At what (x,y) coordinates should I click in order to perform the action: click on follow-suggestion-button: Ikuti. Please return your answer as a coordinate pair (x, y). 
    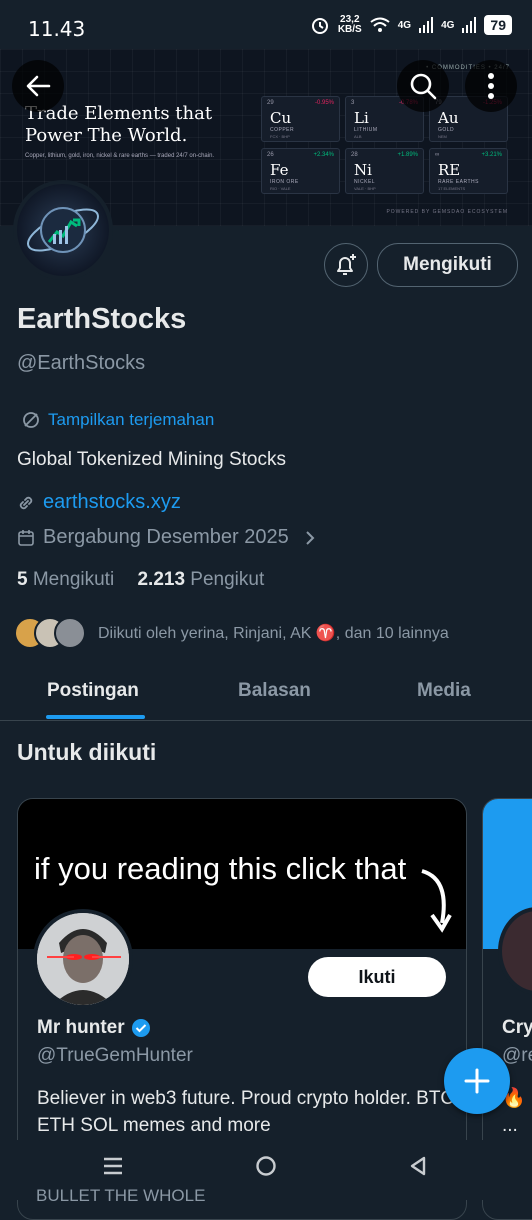
    Looking at the image, I should click on (377, 977).